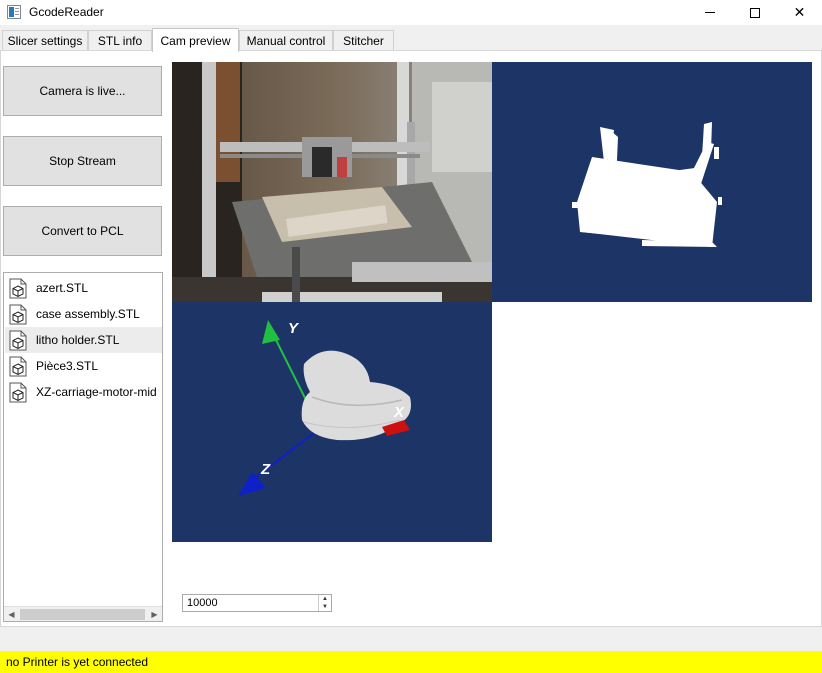 This screenshot has height=673, width=822. I want to click on maximize-button, so click(754, 12).